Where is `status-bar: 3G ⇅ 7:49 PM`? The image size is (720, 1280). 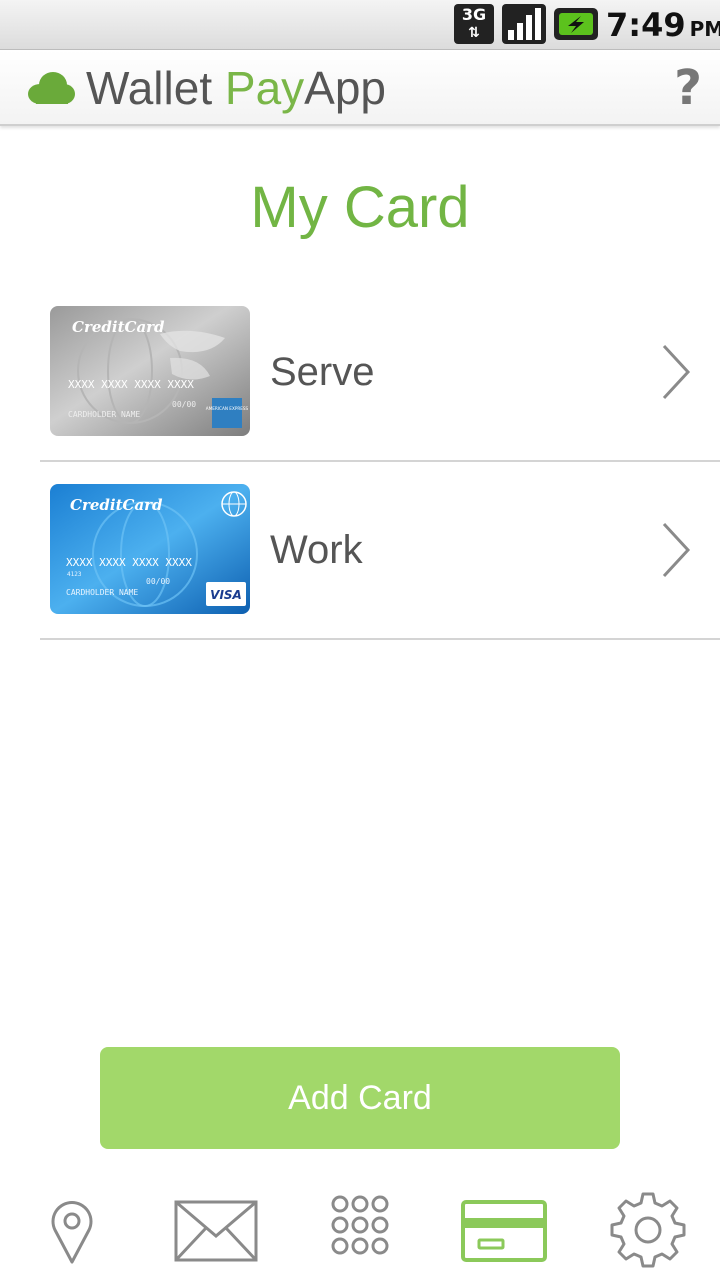
status-bar: 3G ⇅ 7:49 PM is located at coordinates (360, 25).